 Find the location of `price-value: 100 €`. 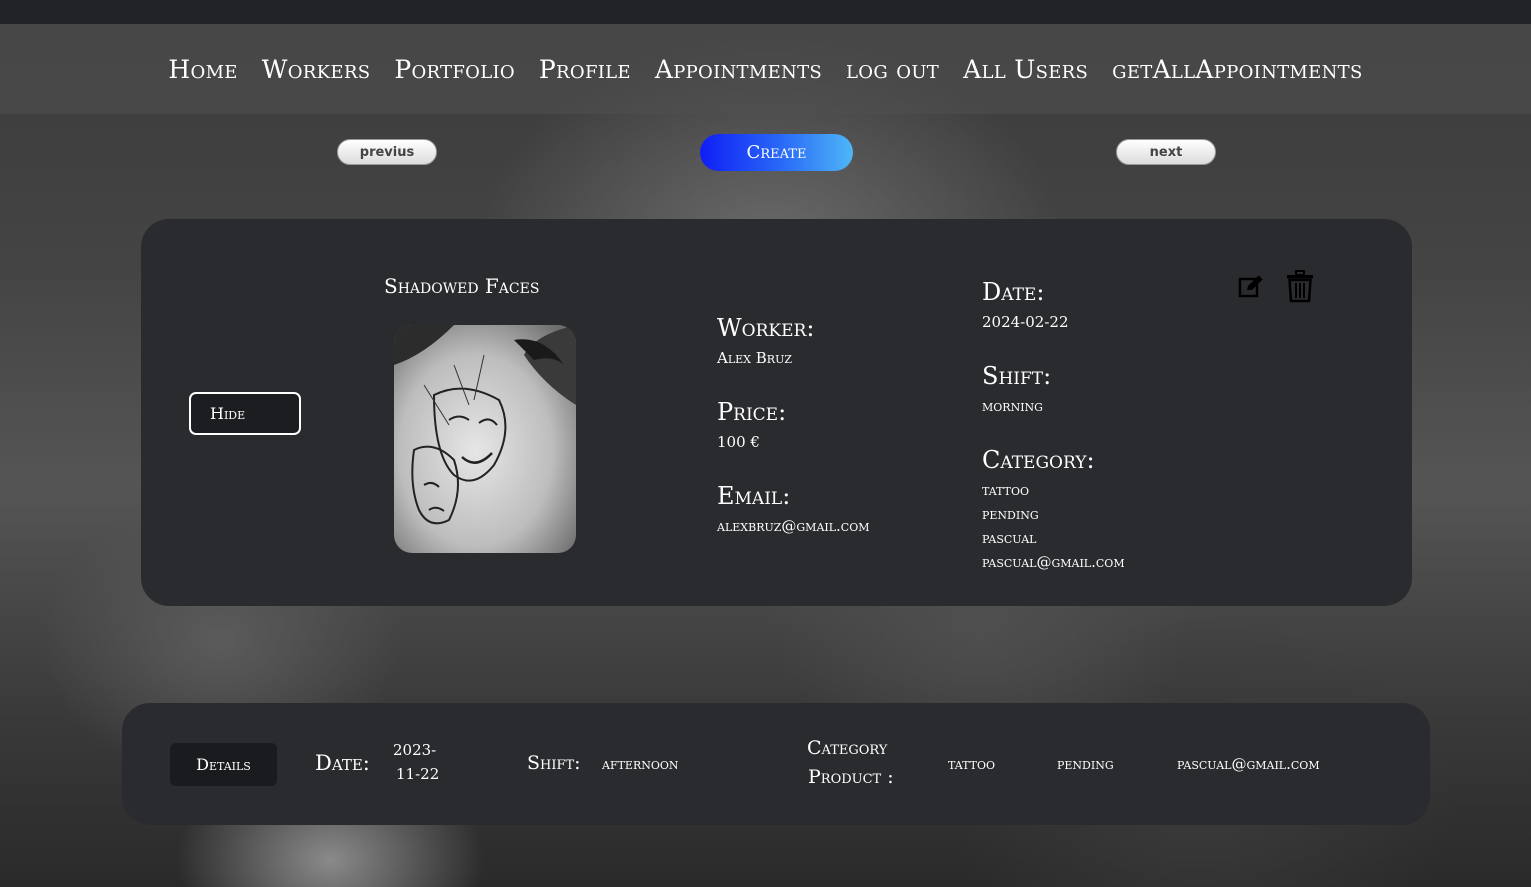

price-value: 100 € is located at coordinates (738, 442).